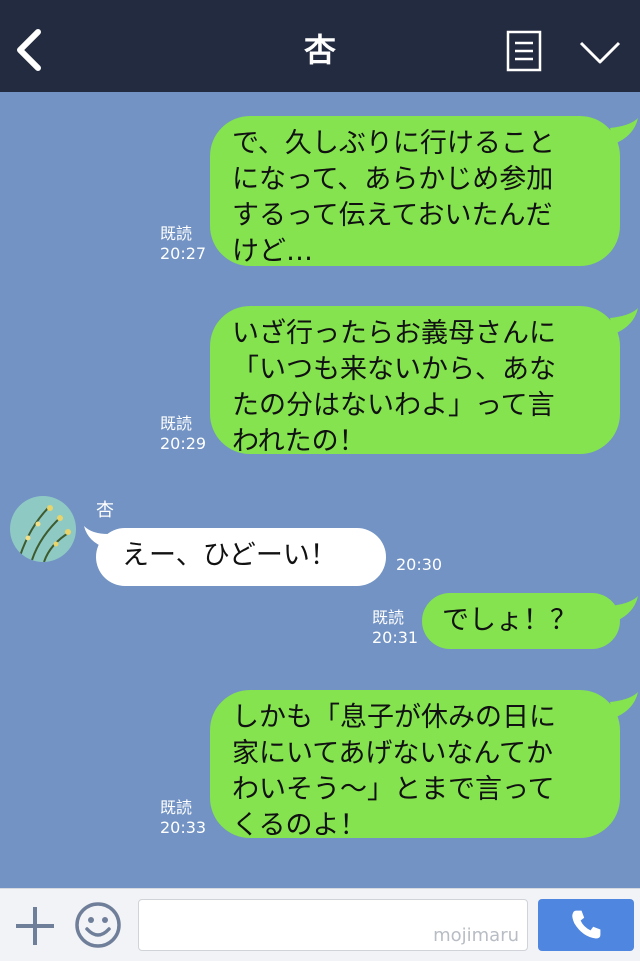 Image resolution: width=640 pixels, height=961 pixels. I want to click on input-bar: mojimaru, so click(320, 924).